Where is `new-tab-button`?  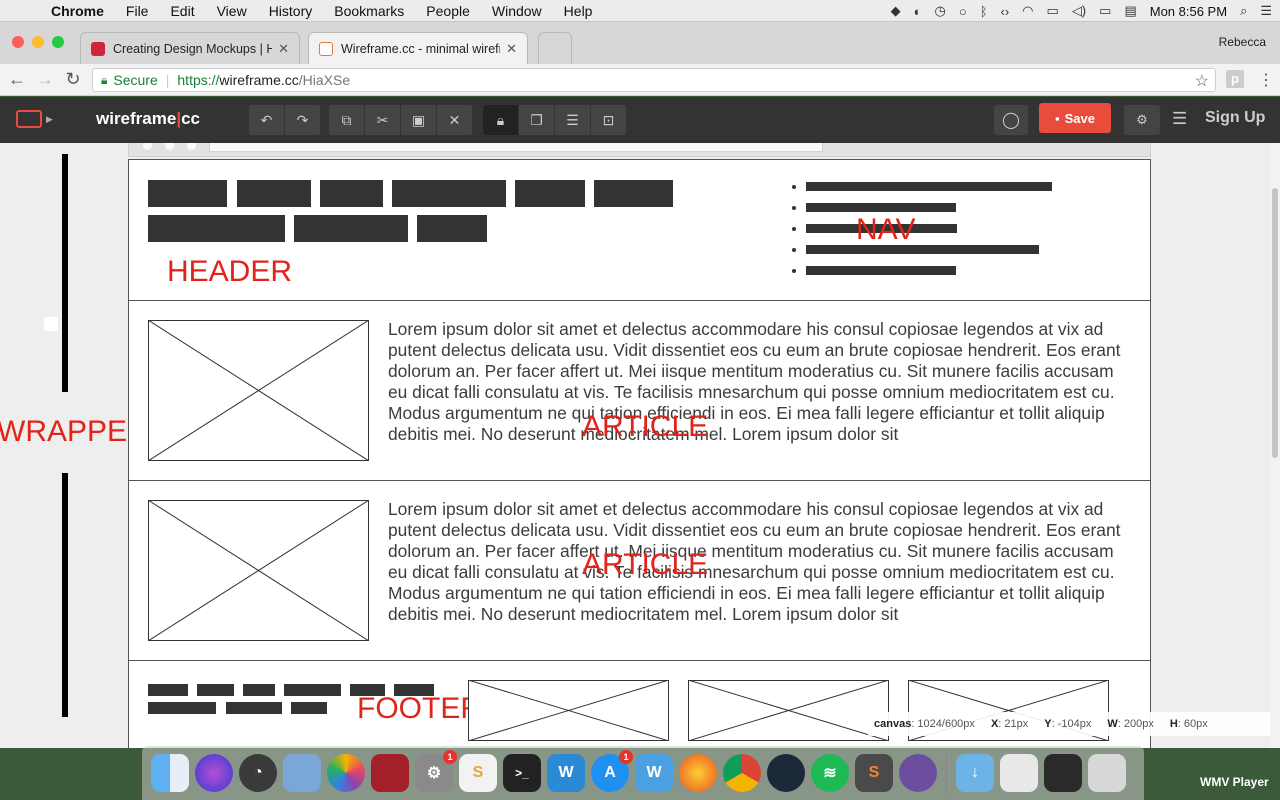
new-tab-button is located at coordinates (555, 48).